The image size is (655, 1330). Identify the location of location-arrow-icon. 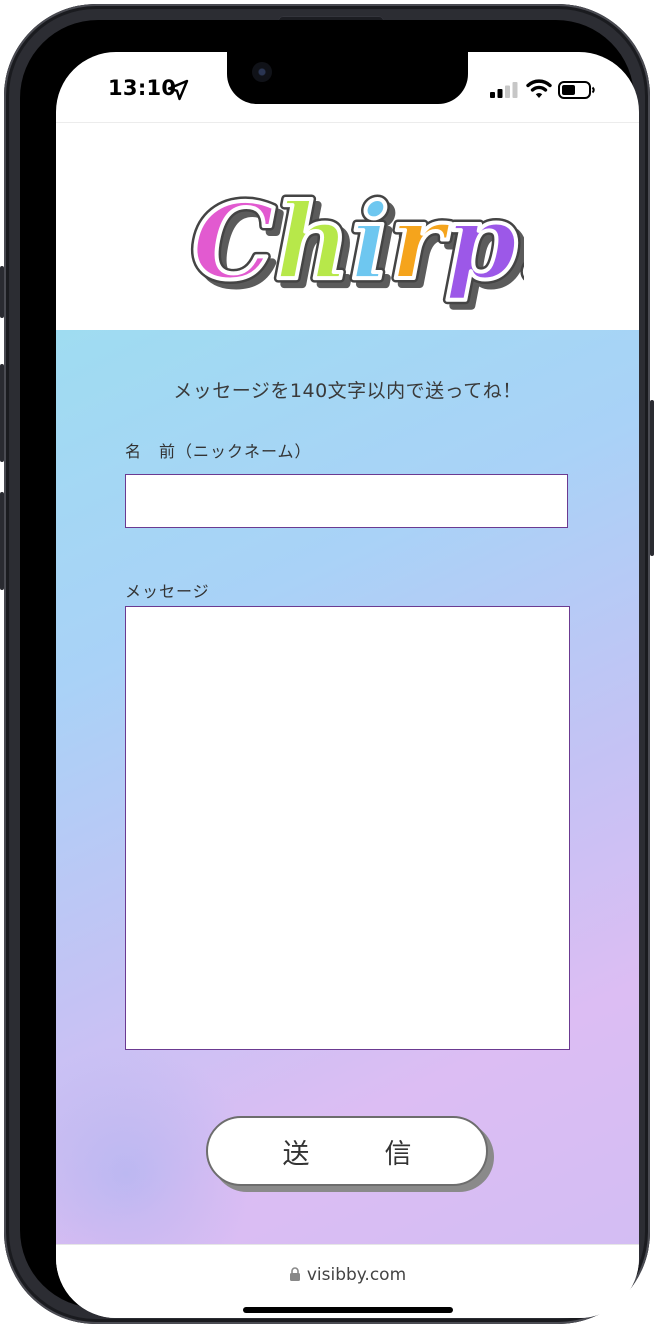
(178, 90).